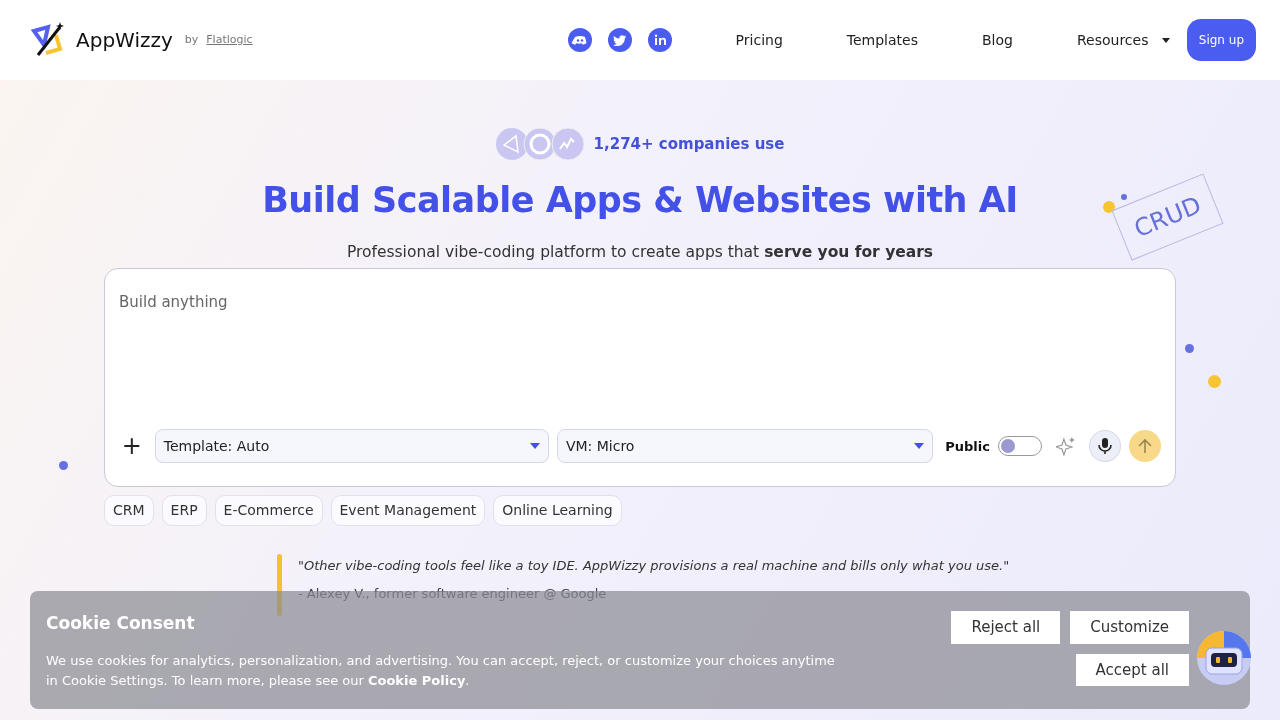 This screenshot has width=1280, height=720. I want to click on robot-icon, so click(1224, 658).